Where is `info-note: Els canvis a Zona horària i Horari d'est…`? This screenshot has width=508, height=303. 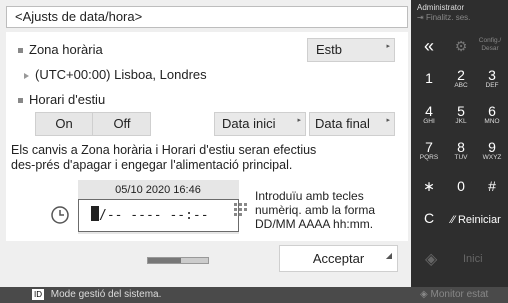 info-note: Els canvis a Zona horària i Horari d'est… is located at coordinates (164, 157).